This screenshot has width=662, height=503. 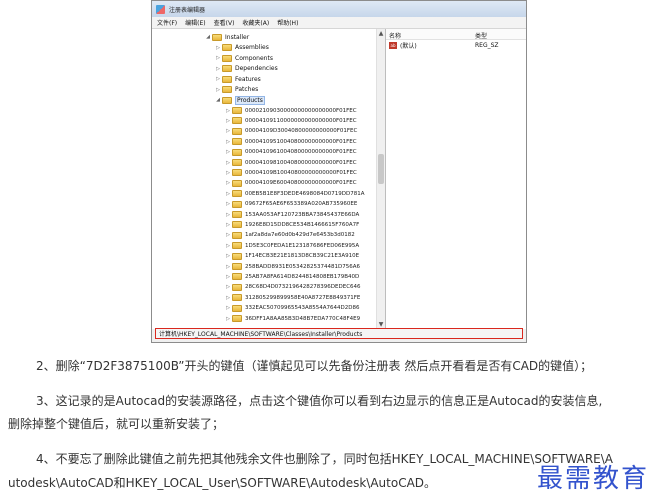 What do you see at coordinates (224, 22) in the screenshot?
I see `menu-view: 查看(V)` at bounding box center [224, 22].